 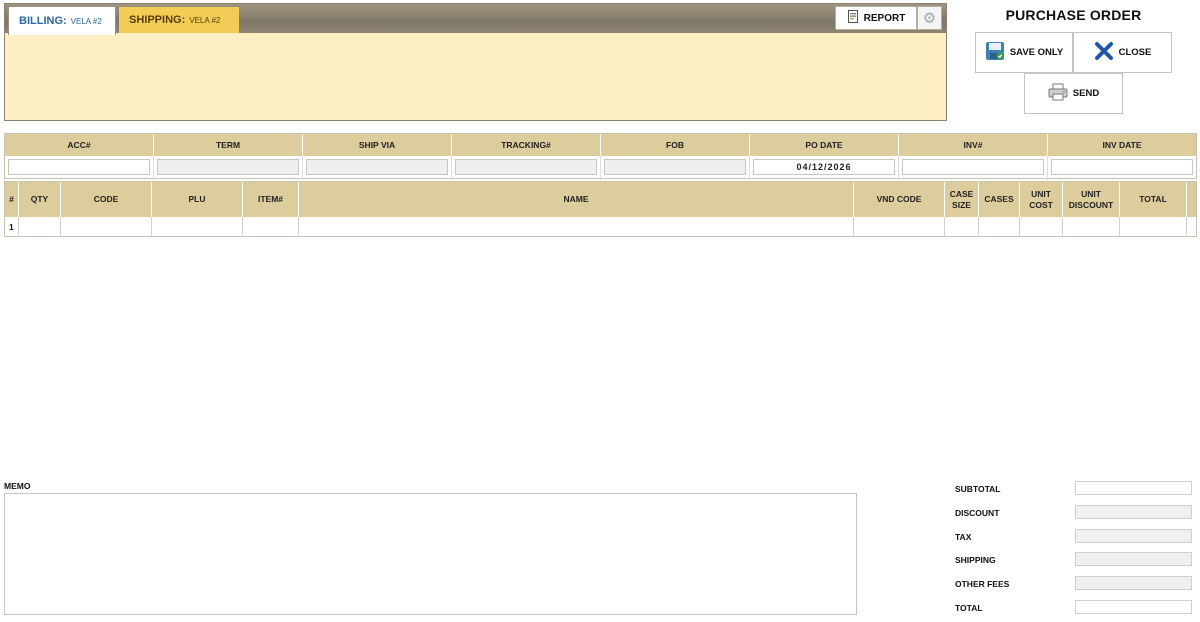 I want to click on close-icon, so click(x=1104, y=52).